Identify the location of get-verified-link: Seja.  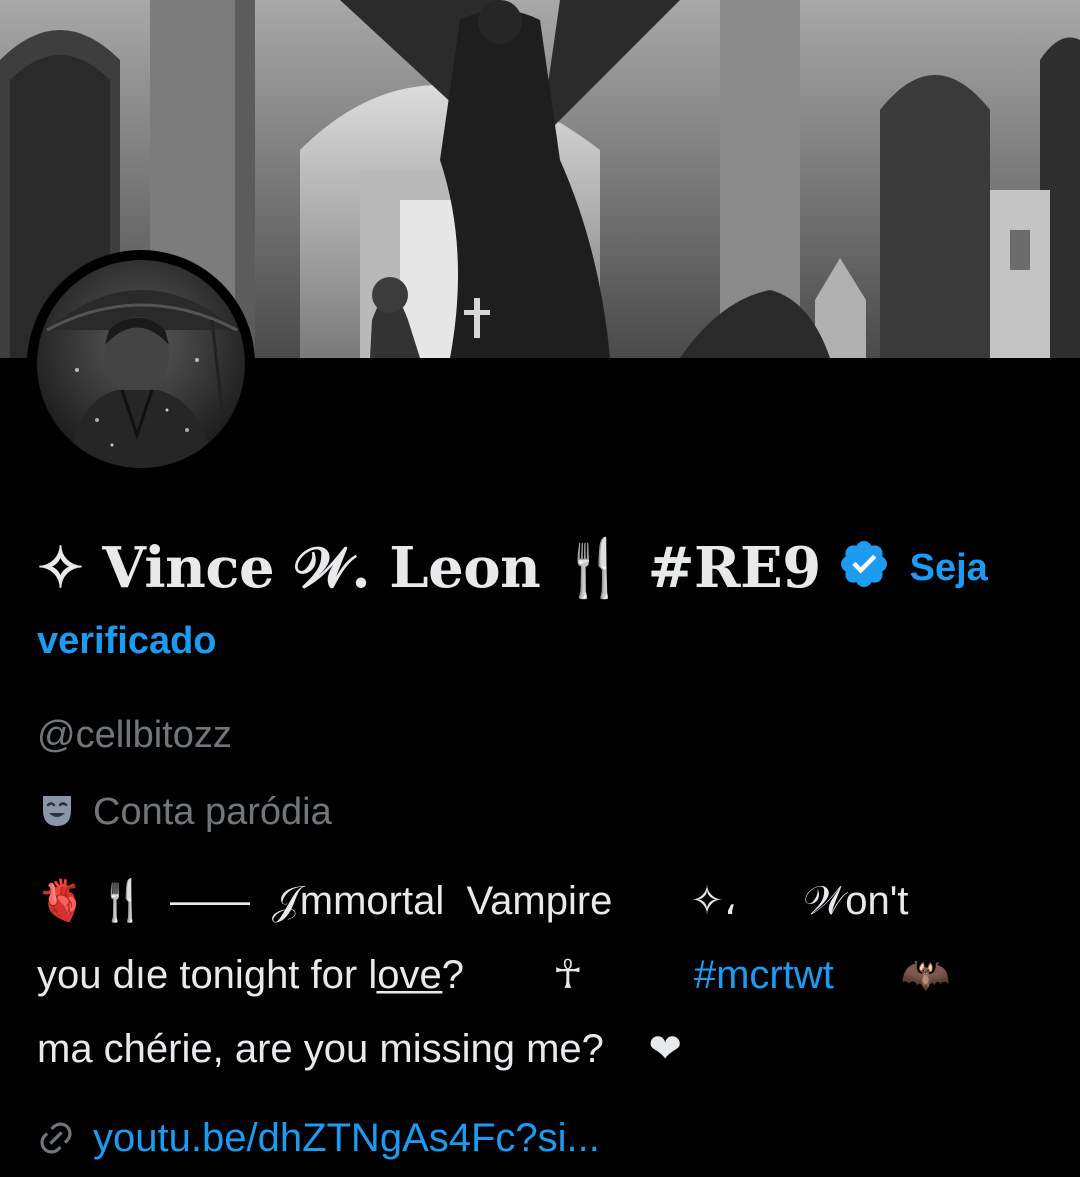
(949, 568).